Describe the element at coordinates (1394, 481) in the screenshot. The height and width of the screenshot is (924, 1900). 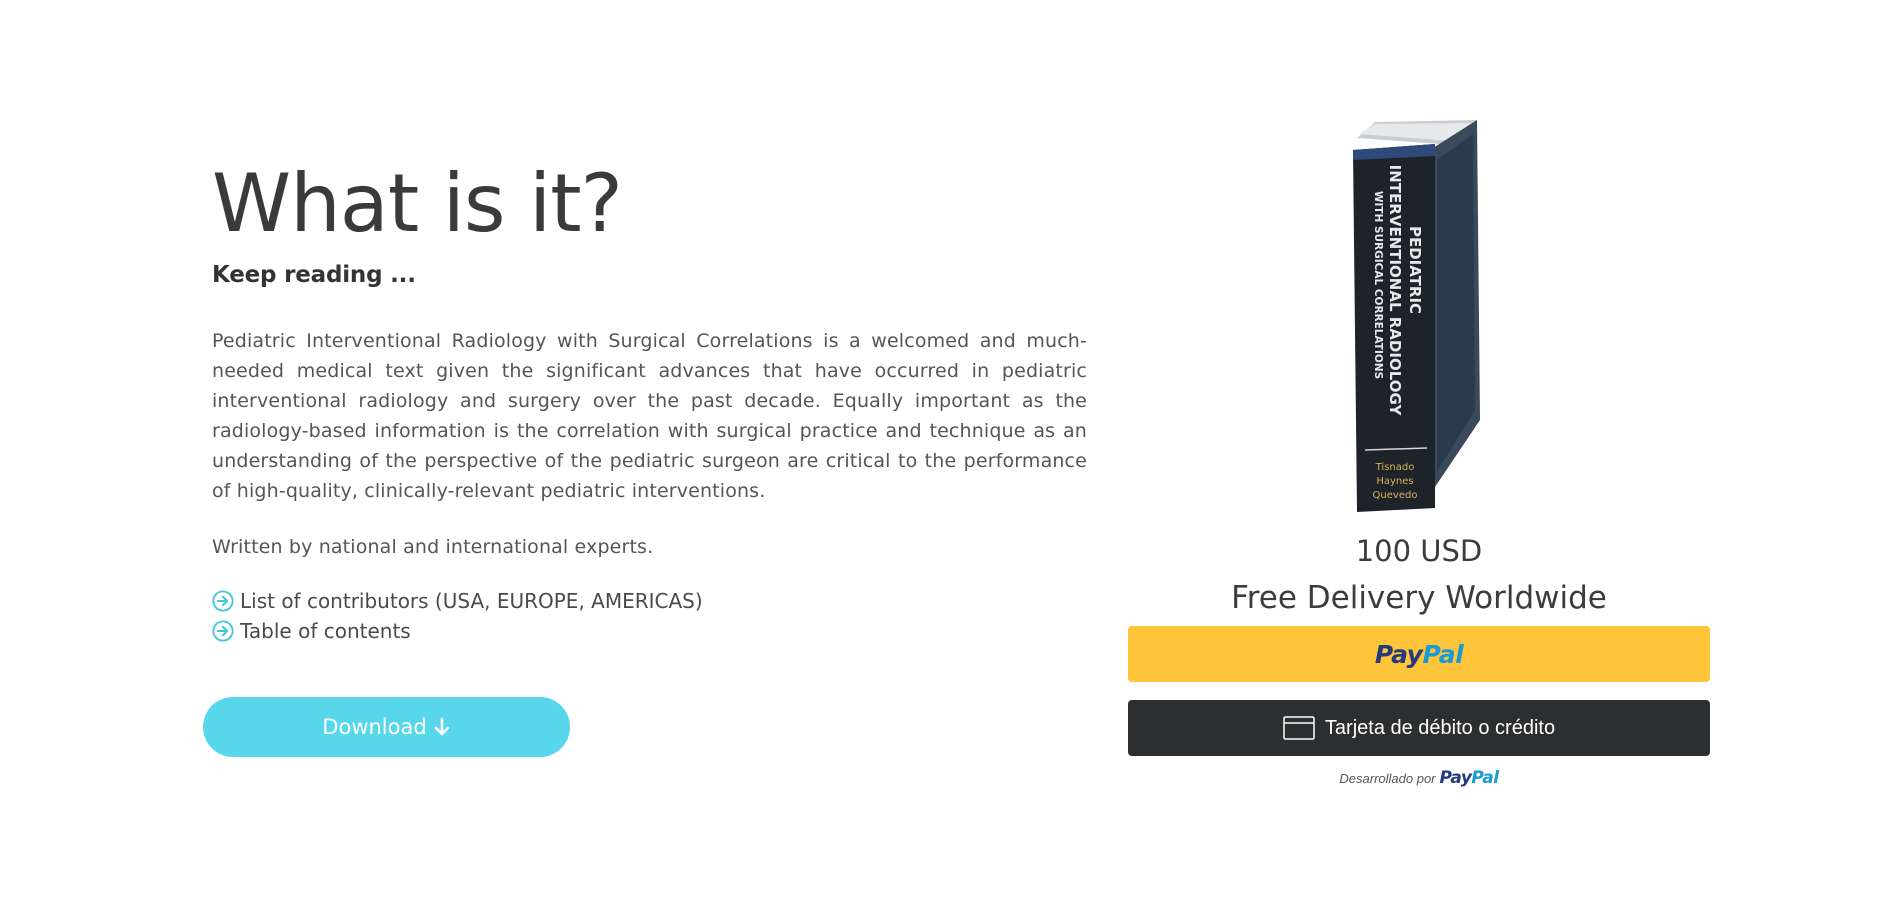
I see `book-author-2: Haynes` at that location.